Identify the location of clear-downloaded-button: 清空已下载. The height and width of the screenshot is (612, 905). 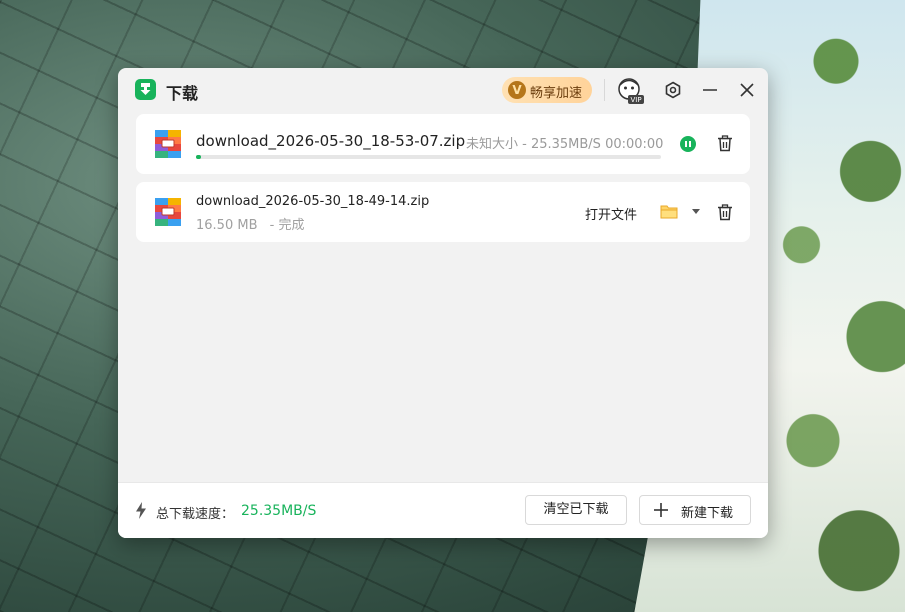
(576, 510).